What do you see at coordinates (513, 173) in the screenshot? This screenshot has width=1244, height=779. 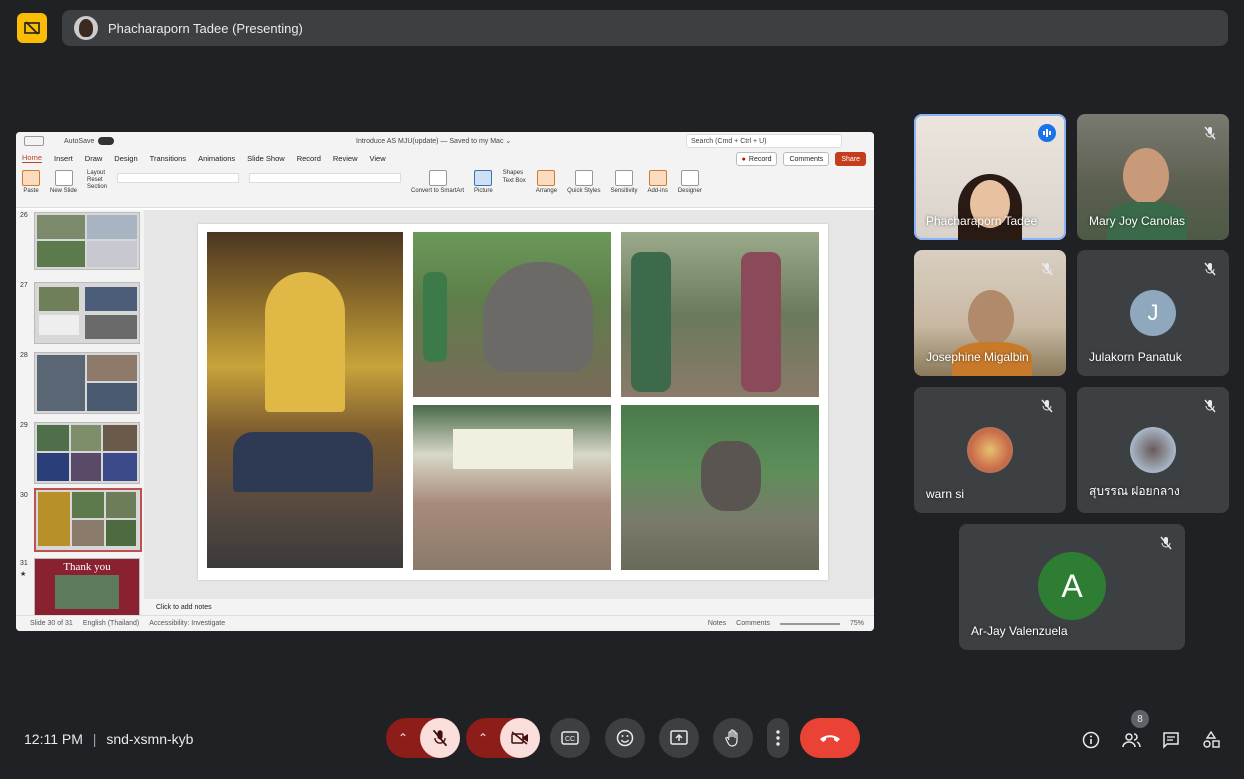 I see `shapes-button: Shapes` at bounding box center [513, 173].